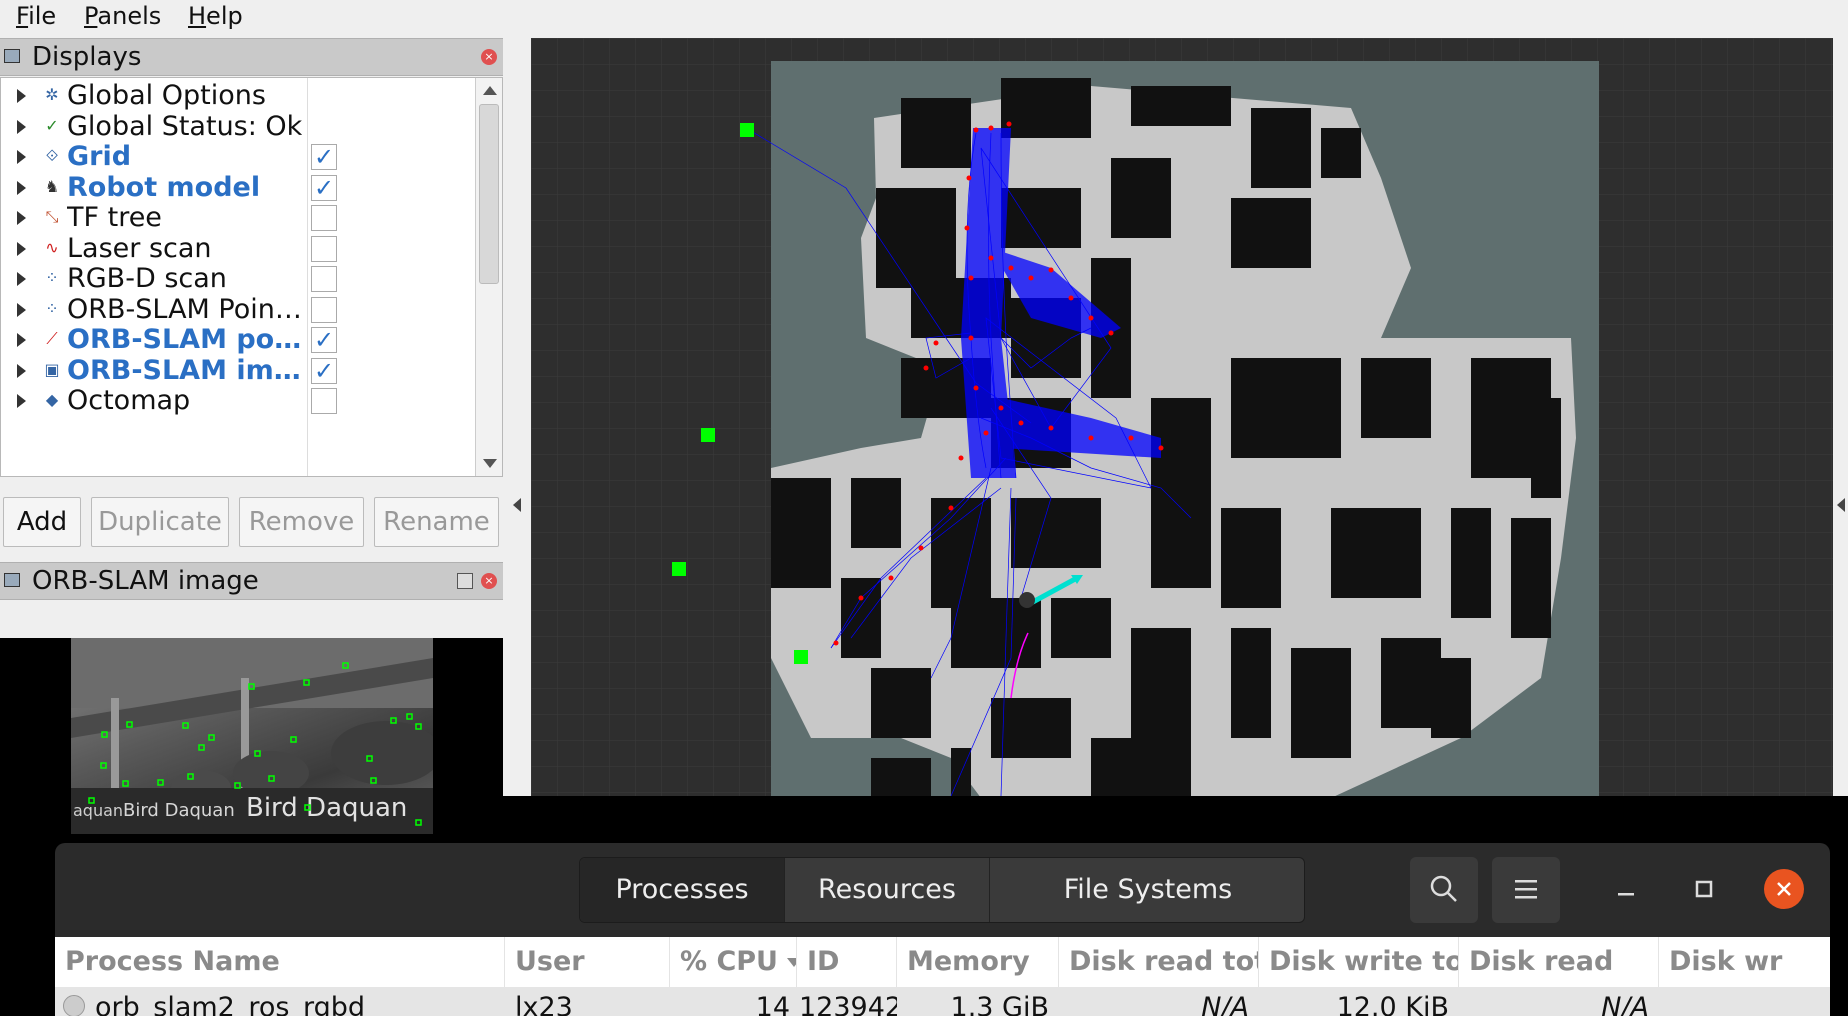 This screenshot has width=1848, height=1016. What do you see at coordinates (1147, 890) in the screenshot?
I see `tab-file-systems: File Systems` at bounding box center [1147, 890].